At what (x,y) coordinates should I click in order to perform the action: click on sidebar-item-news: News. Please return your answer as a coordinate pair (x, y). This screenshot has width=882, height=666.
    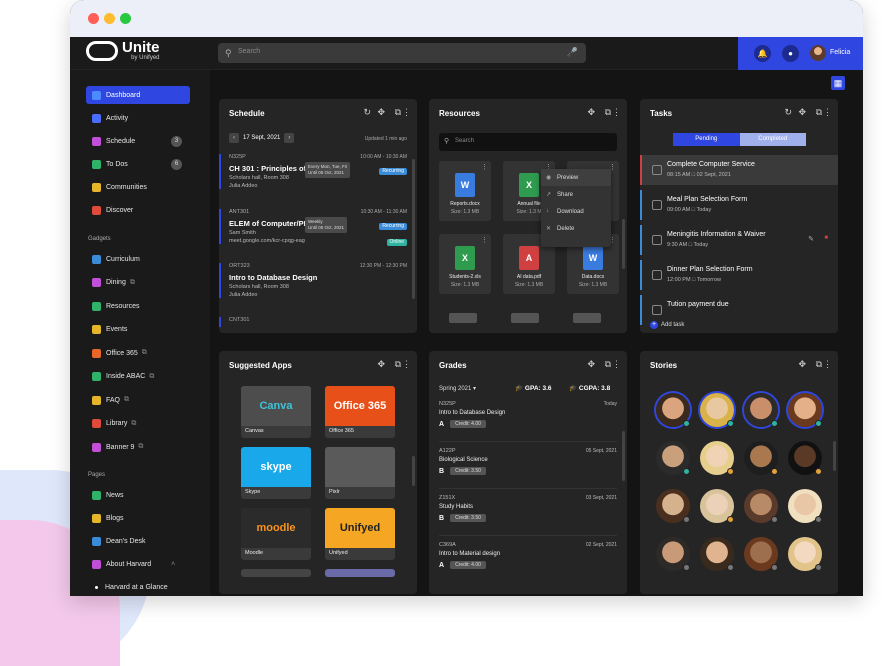
    Looking at the image, I should click on (138, 495).